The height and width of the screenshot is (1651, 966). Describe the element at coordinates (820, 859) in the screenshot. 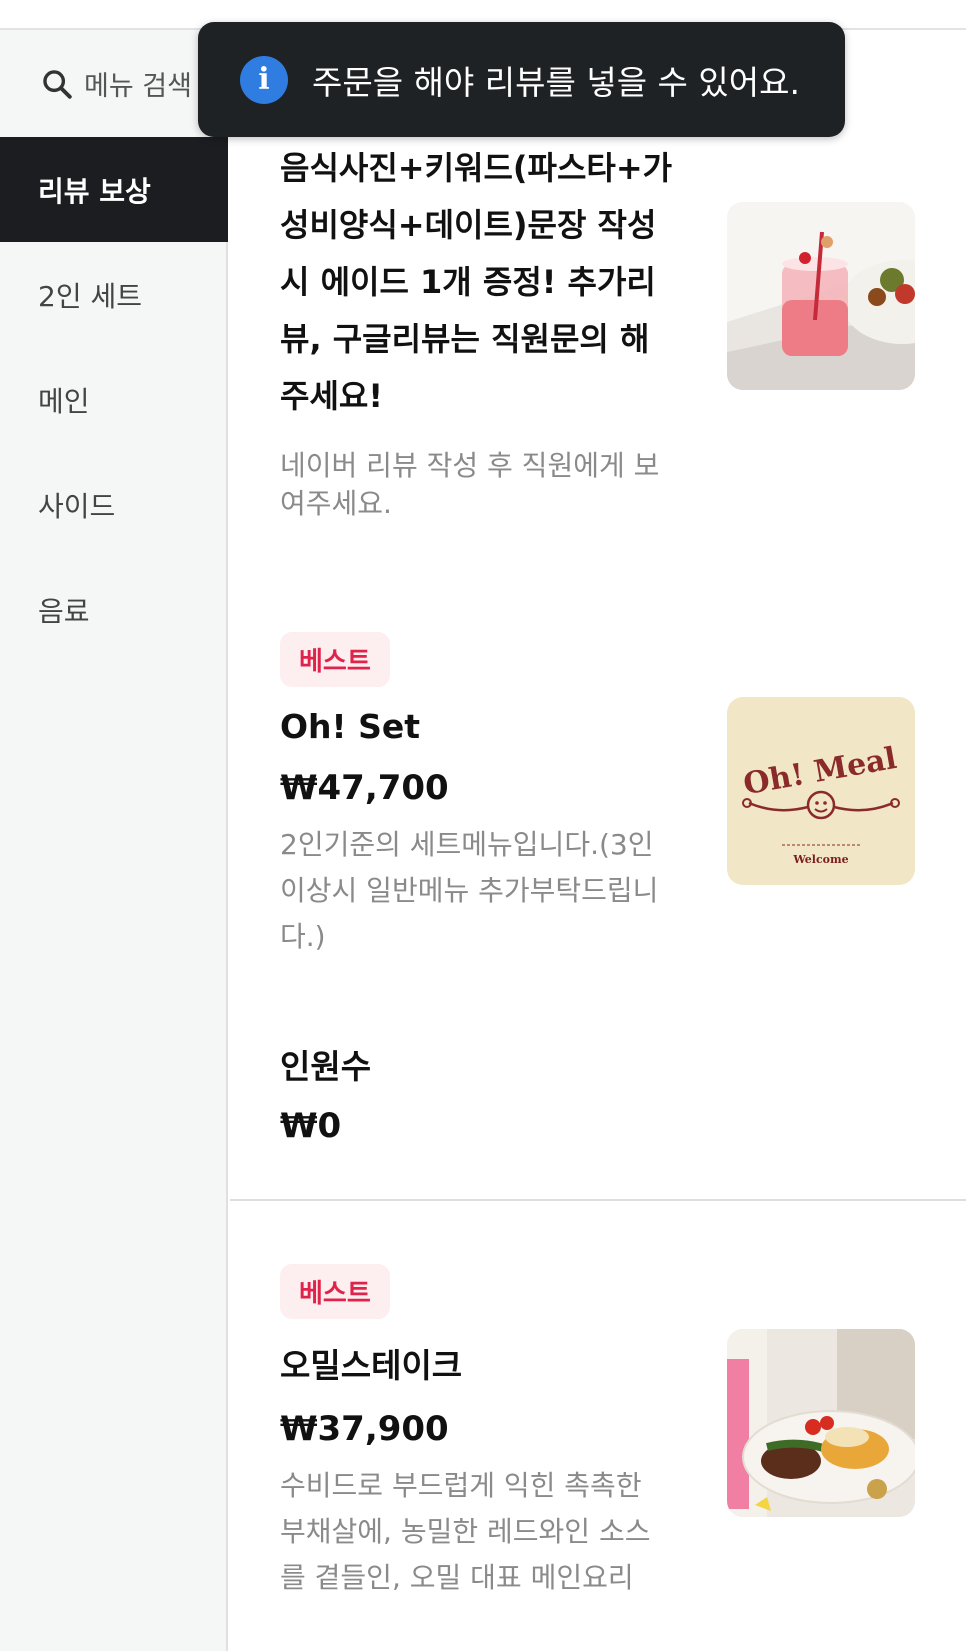

I see `welcome-text: Welcome` at that location.